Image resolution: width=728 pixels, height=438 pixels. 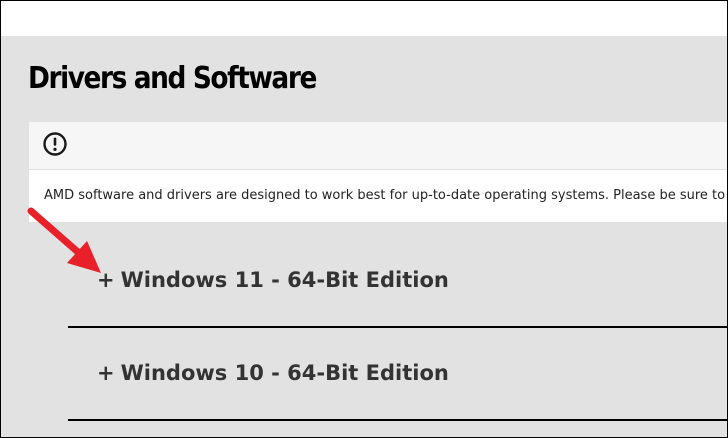 I want to click on notice-header, so click(x=378, y=146).